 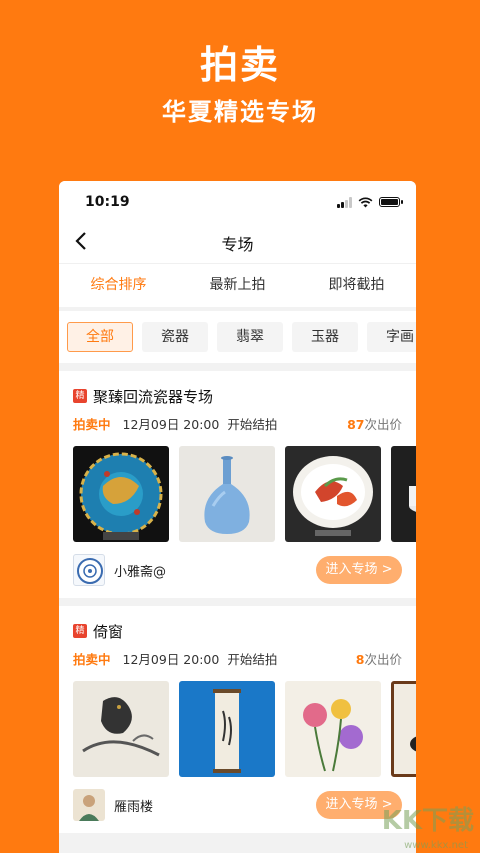 I want to click on item-image-bird-painting, so click(x=403, y=729).